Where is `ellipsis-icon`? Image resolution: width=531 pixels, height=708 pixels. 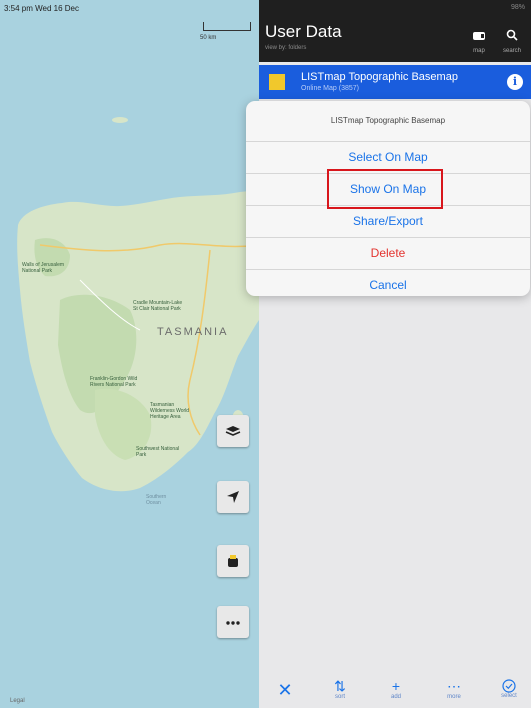 ellipsis-icon is located at coordinates (233, 623).